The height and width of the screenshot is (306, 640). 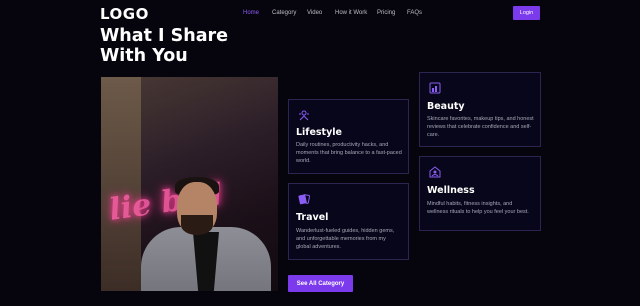 What do you see at coordinates (303, 114) in the screenshot?
I see `lifestyle-icon` at bounding box center [303, 114].